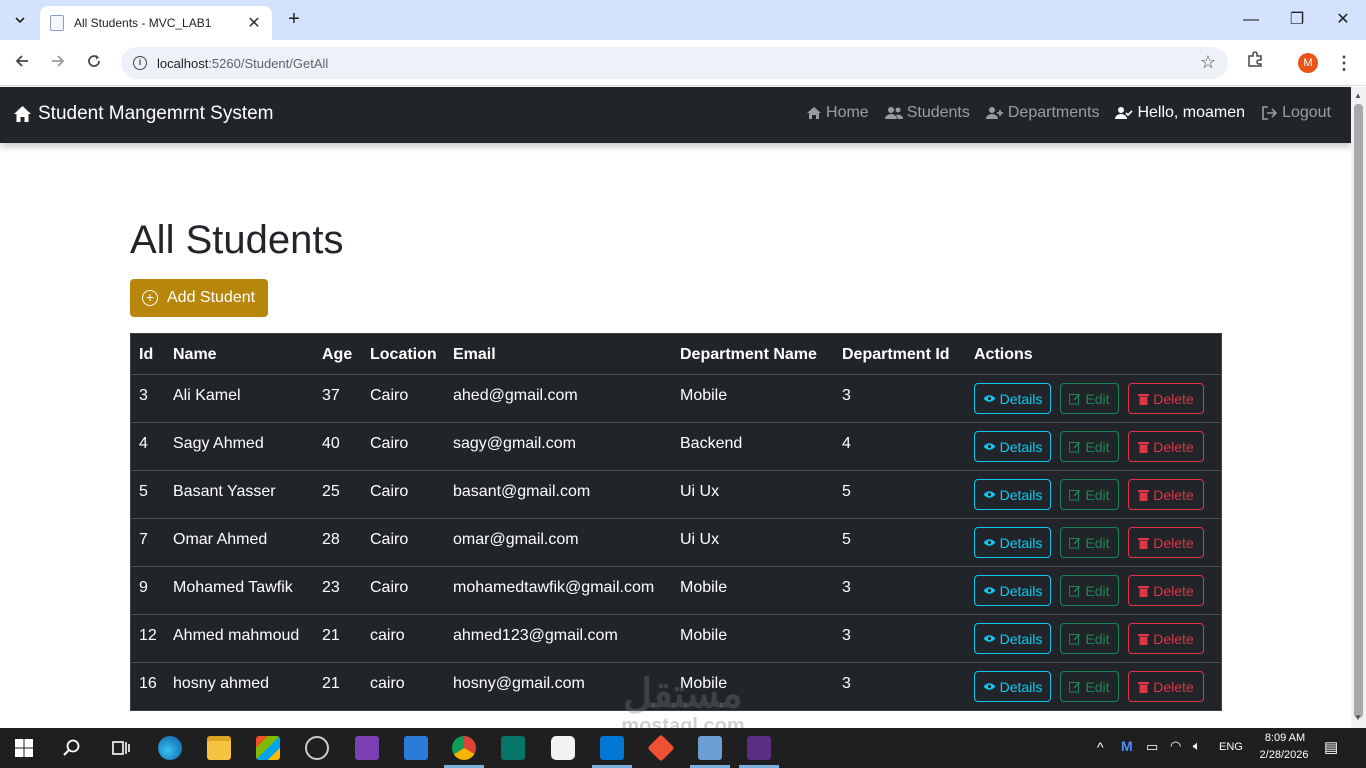  I want to click on git-icon, so click(661, 748).